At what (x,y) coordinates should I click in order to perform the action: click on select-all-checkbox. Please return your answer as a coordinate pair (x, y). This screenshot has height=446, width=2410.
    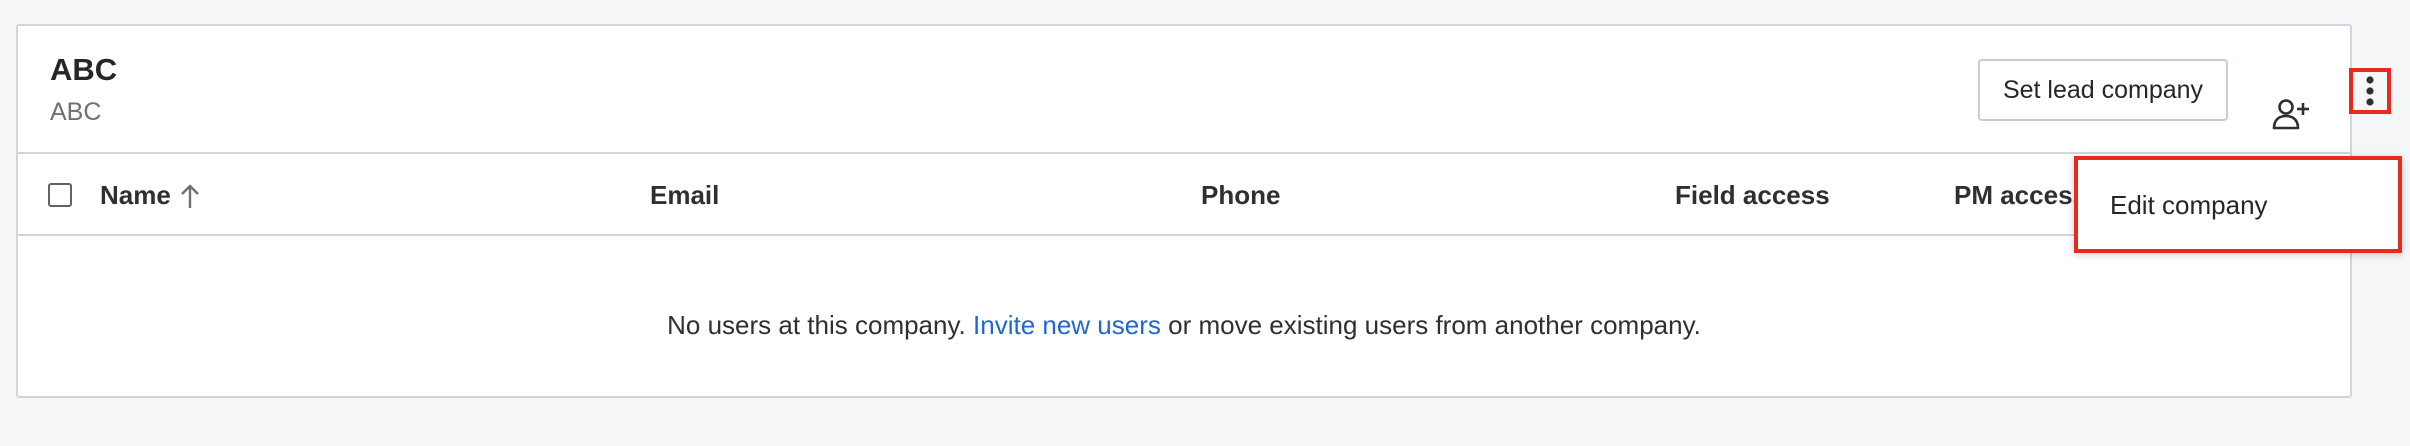
    Looking at the image, I should click on (60, 195).